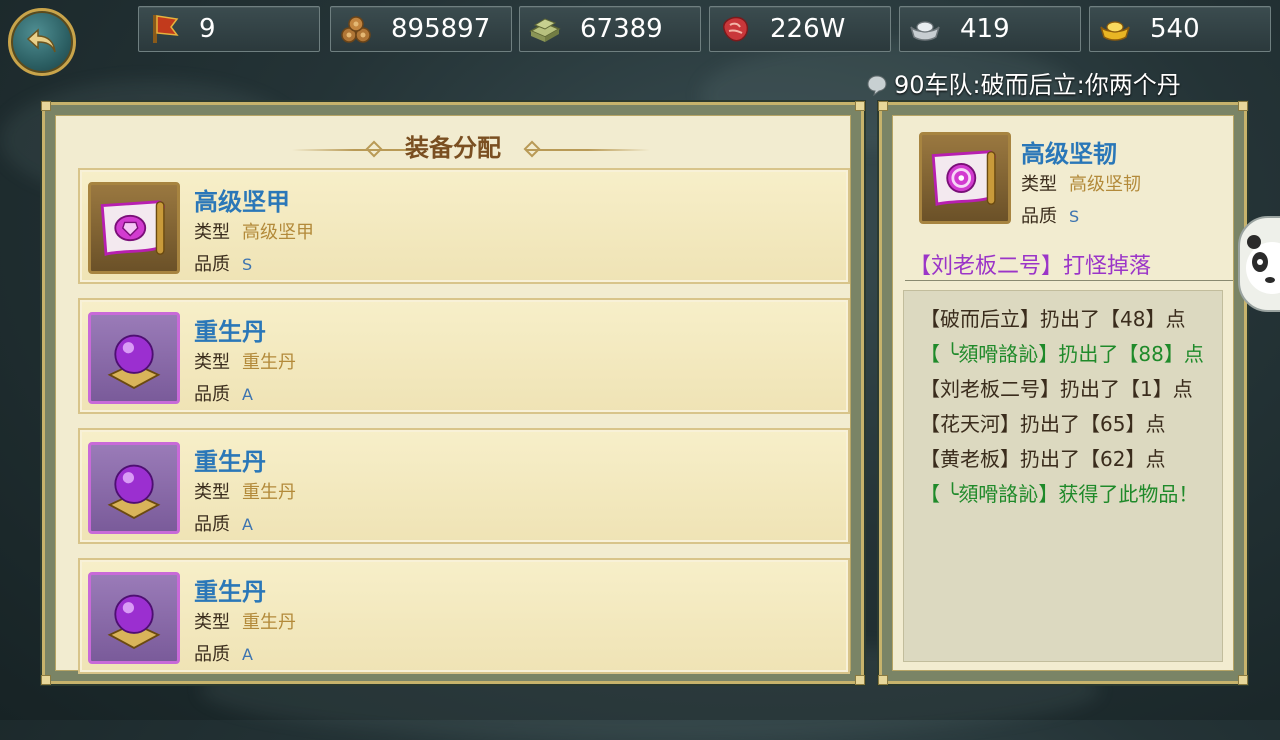  Describe the element at coordinates (278, 232) in the screenshot. I see `type-value: 高级坚甲` at that location.